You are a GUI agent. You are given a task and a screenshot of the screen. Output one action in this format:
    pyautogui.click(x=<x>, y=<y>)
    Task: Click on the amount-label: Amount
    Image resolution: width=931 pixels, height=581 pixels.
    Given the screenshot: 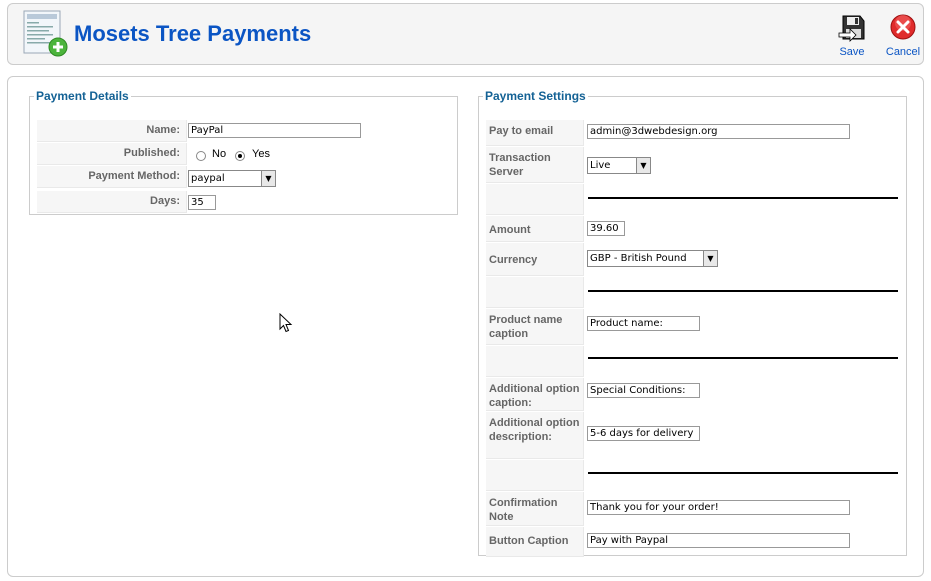 What is the action you would take?
    pyautogui.click(x=535, y=229)
    